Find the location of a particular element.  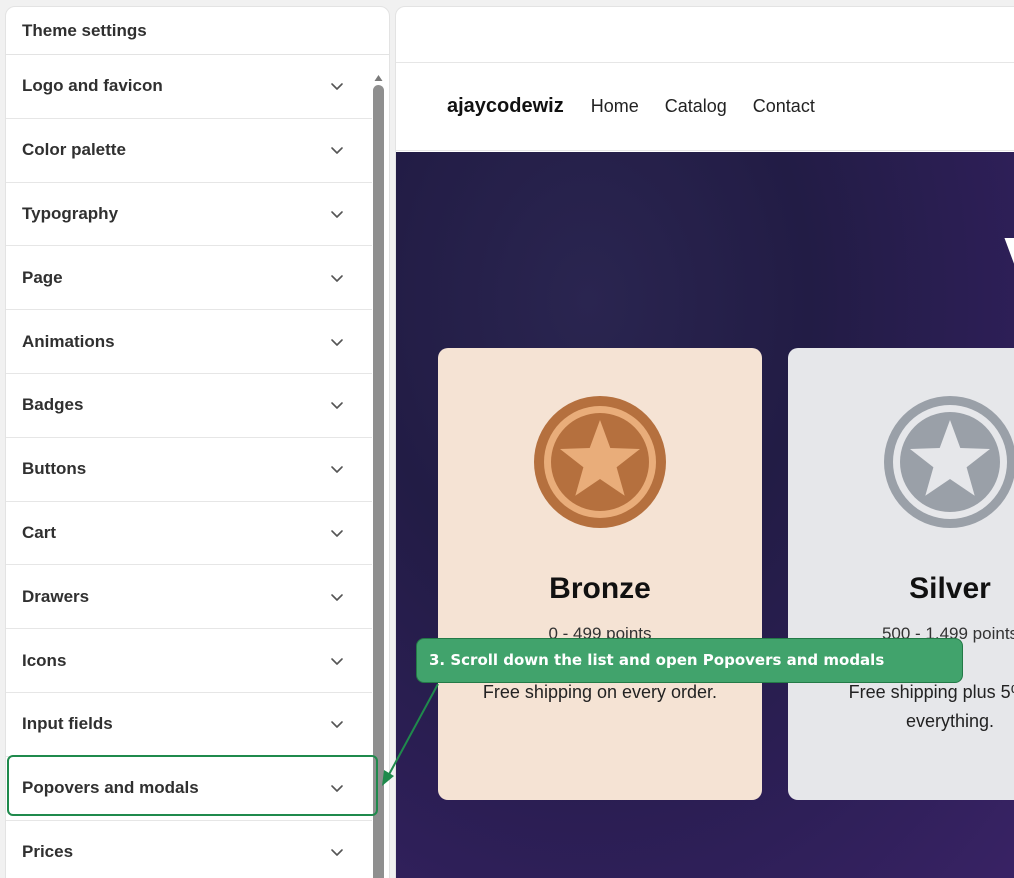

settings-item-label: Animations is located at coordinates (68, 341).